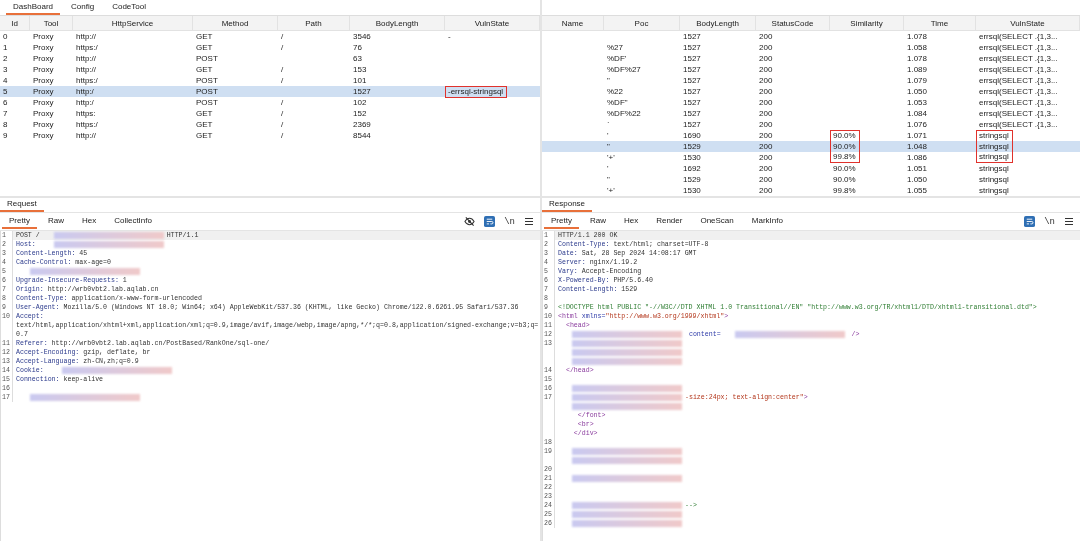  What do you see at coordinates (811, 157) in the screenshot?
I see `table-row: '+' 1530 200 99.8% 1.086 stringsql` at bounding box center [811, 157].